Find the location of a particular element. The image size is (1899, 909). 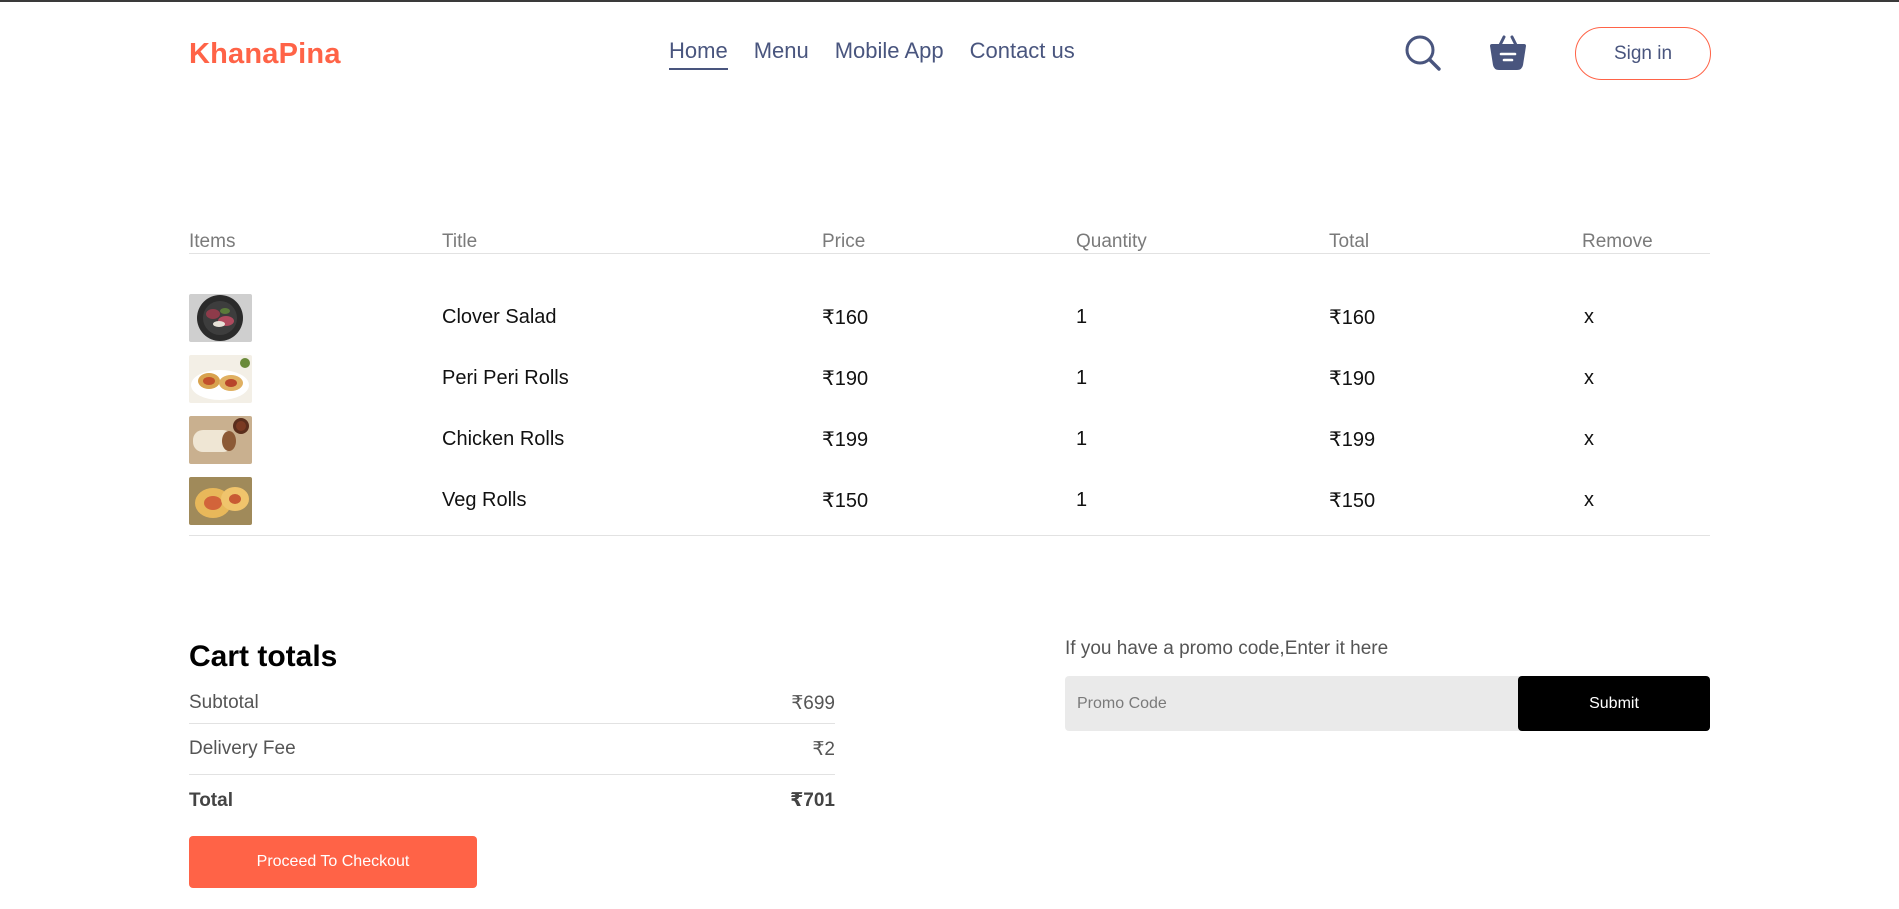

promo-input-group: Submit is located at coordinates (1387, 703).